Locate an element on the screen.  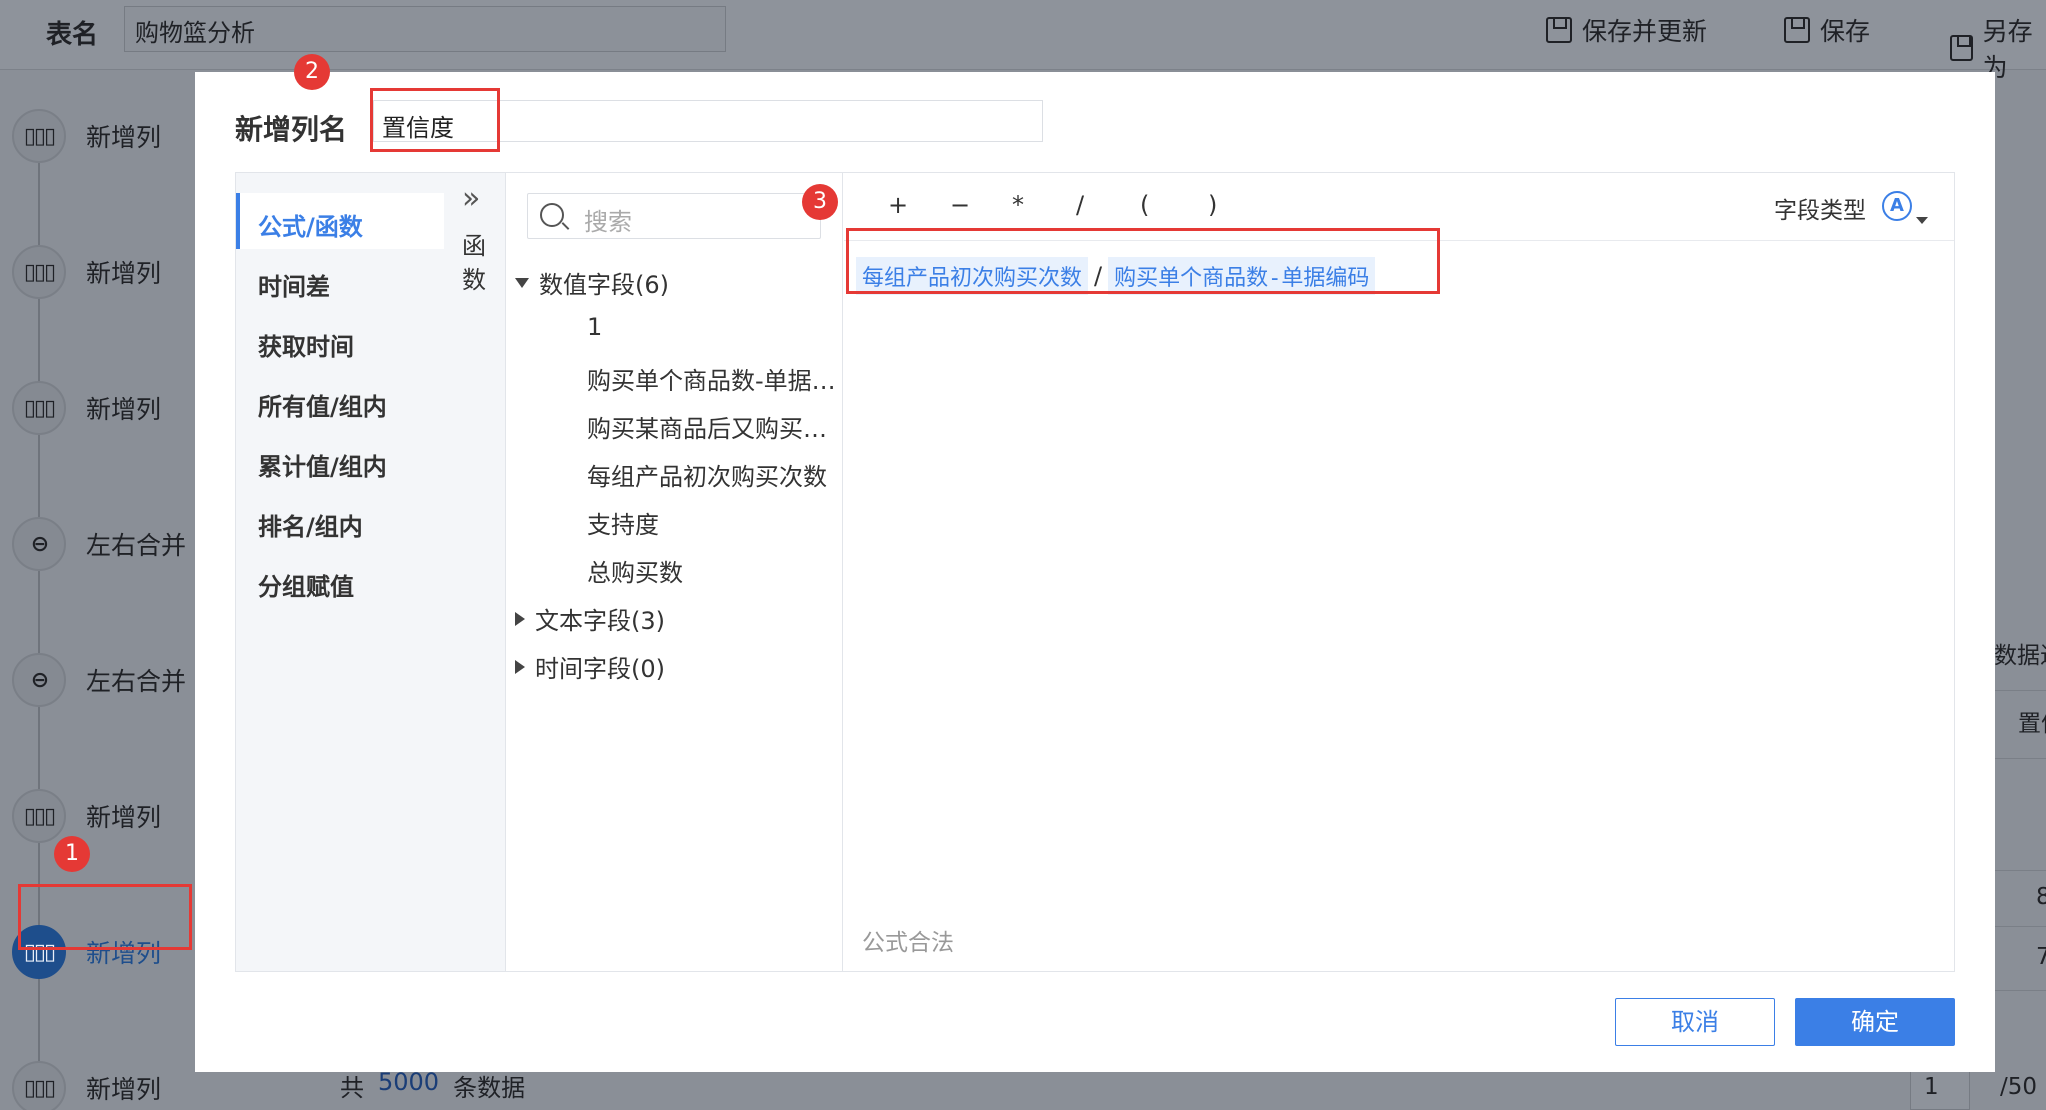
table-name-label: 表名 is located at coordinates (72, 35).